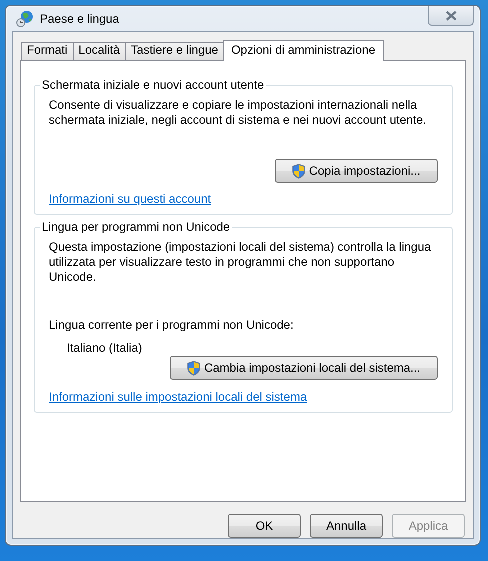  Describe the element at coordinates (47, 51) in the screenshot. I see `tab: Formati` at that location.